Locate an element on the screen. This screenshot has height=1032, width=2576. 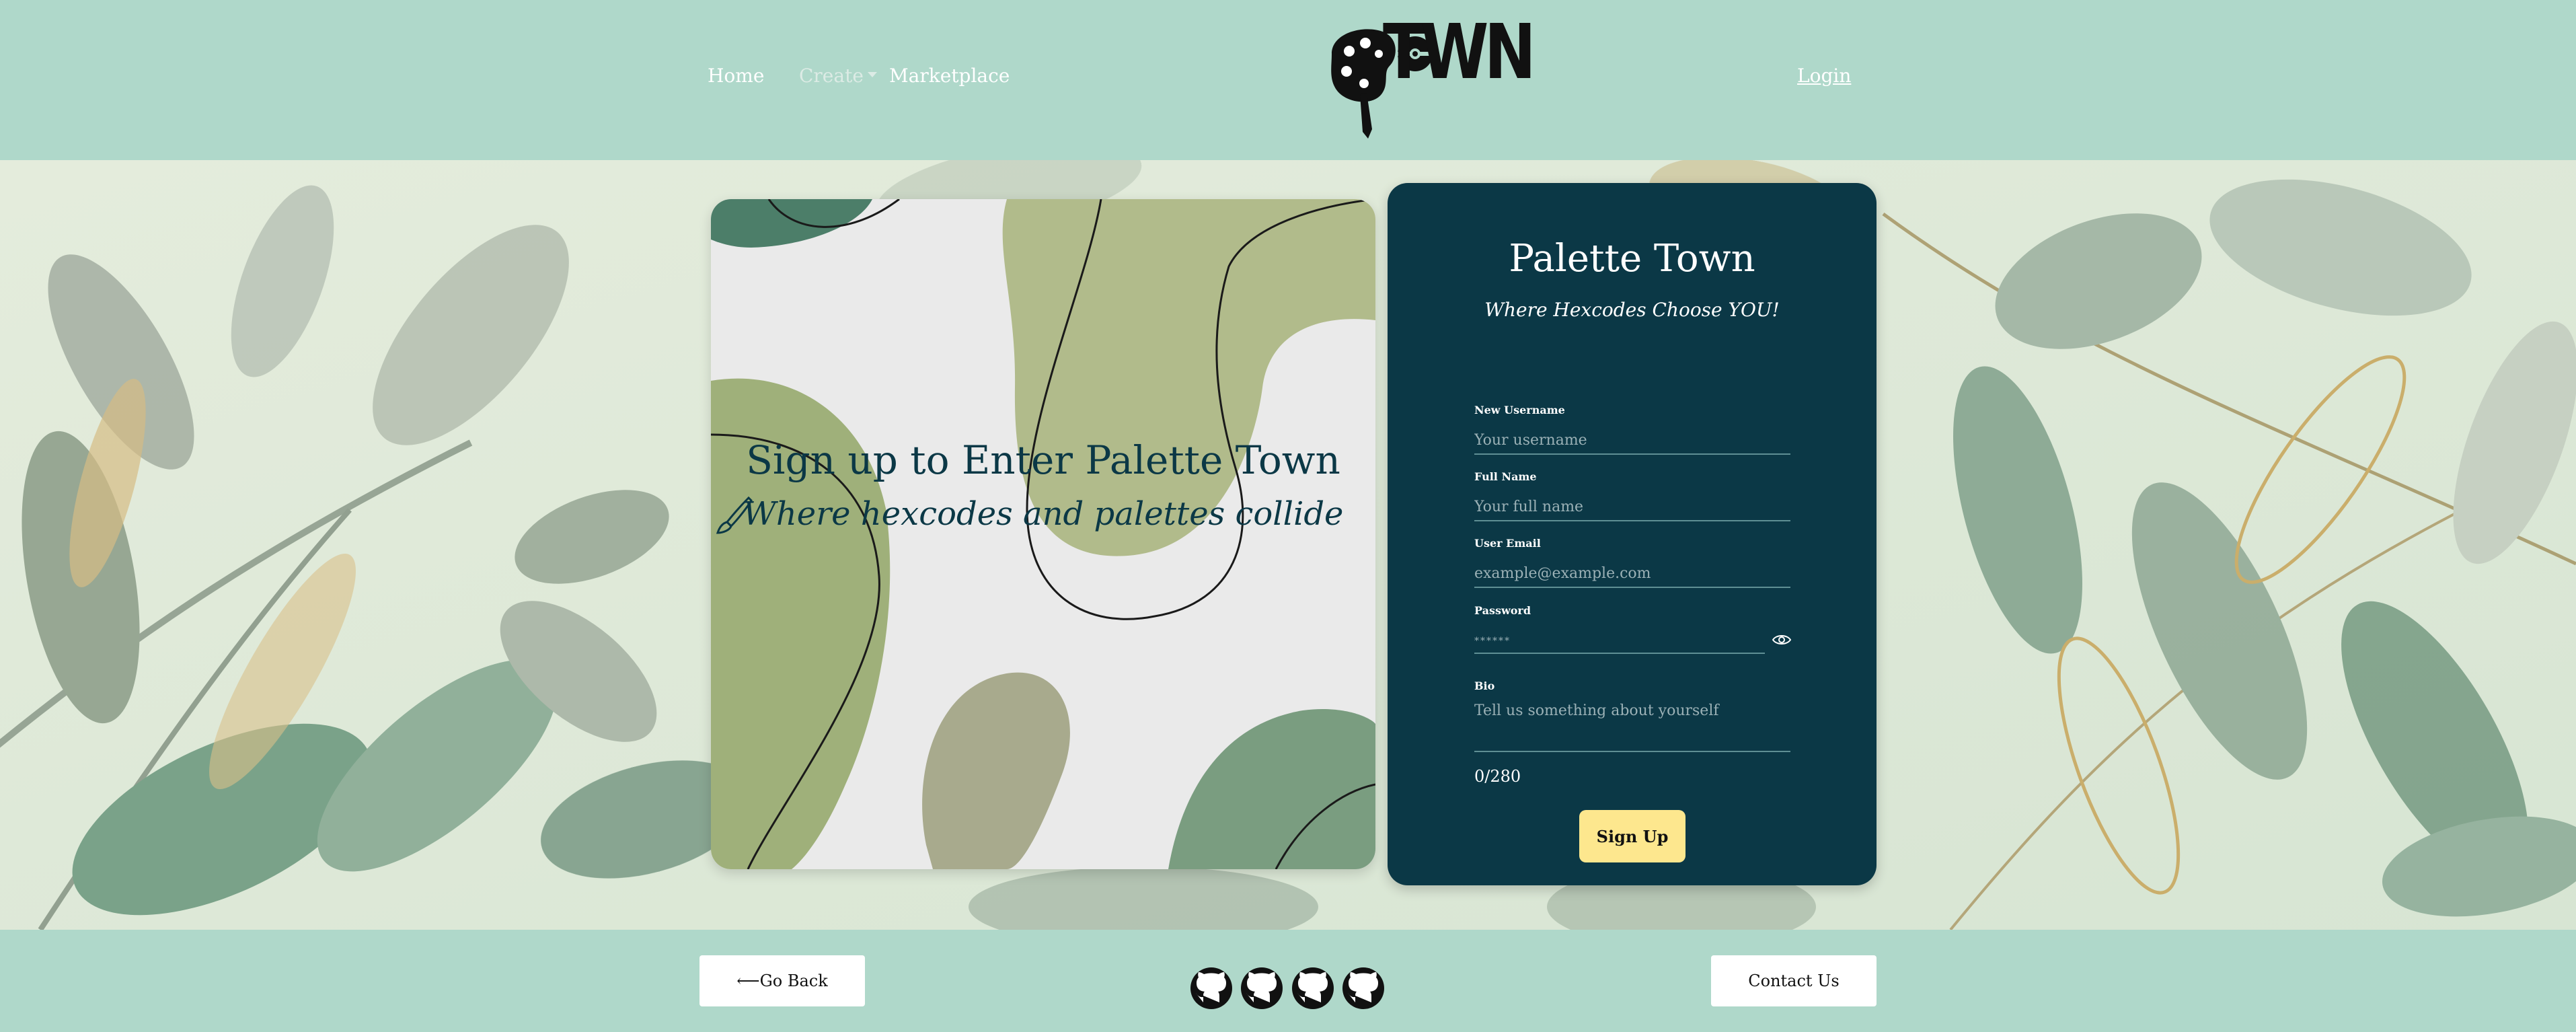
signup-art-subtitle: Where hexcodes and palettes collide is located at coordinates (1043, 514).